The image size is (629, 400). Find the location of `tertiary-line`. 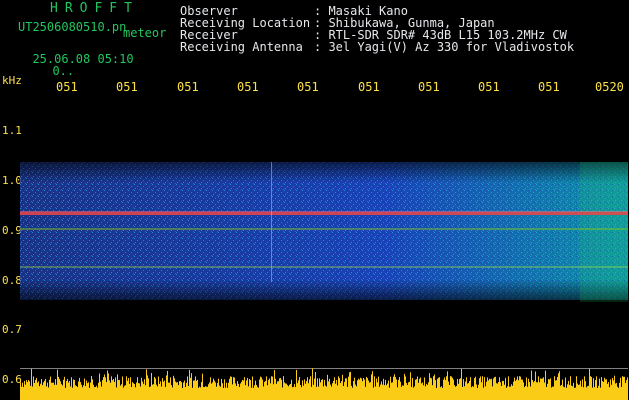

tertiary-line is located at coordinates (324, 267).